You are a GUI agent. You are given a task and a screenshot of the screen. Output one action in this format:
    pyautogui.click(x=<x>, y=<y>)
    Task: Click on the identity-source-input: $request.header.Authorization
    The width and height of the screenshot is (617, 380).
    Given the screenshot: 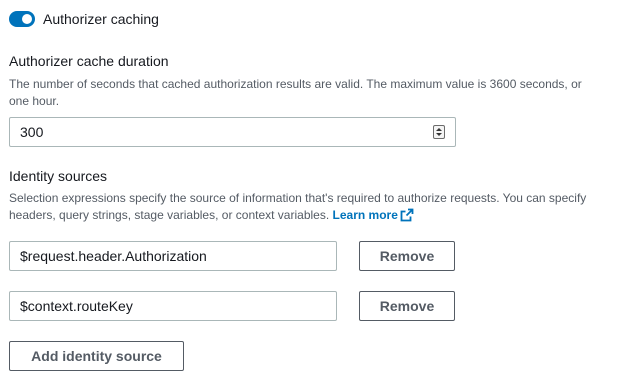 What is the action you would take?
    pyautogui.click(x=173, y=256)
    